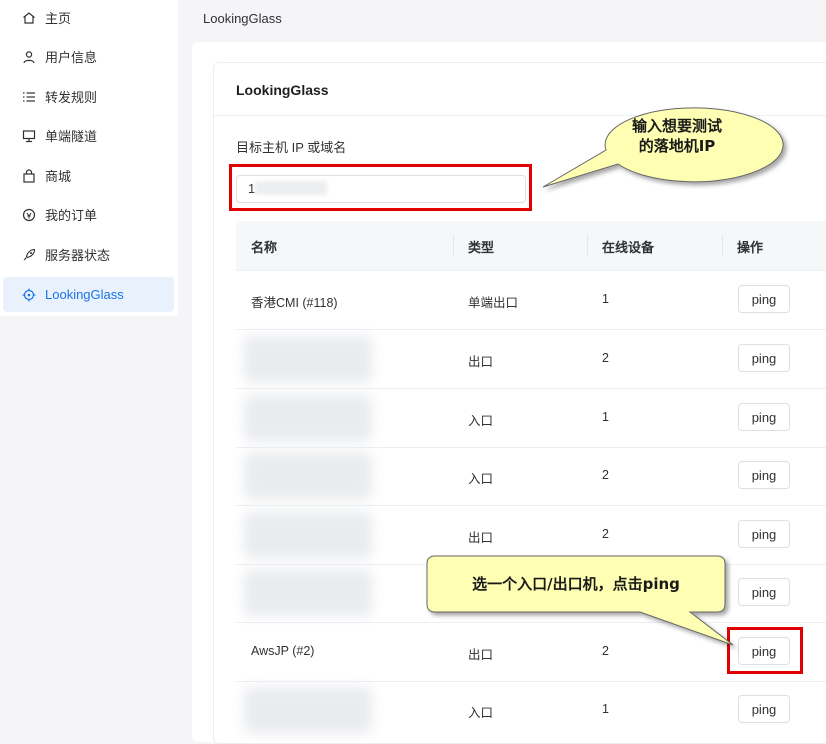 The image size is (826, 744). I want to click on callout-line: 输入想要测试, so click(676, 126).